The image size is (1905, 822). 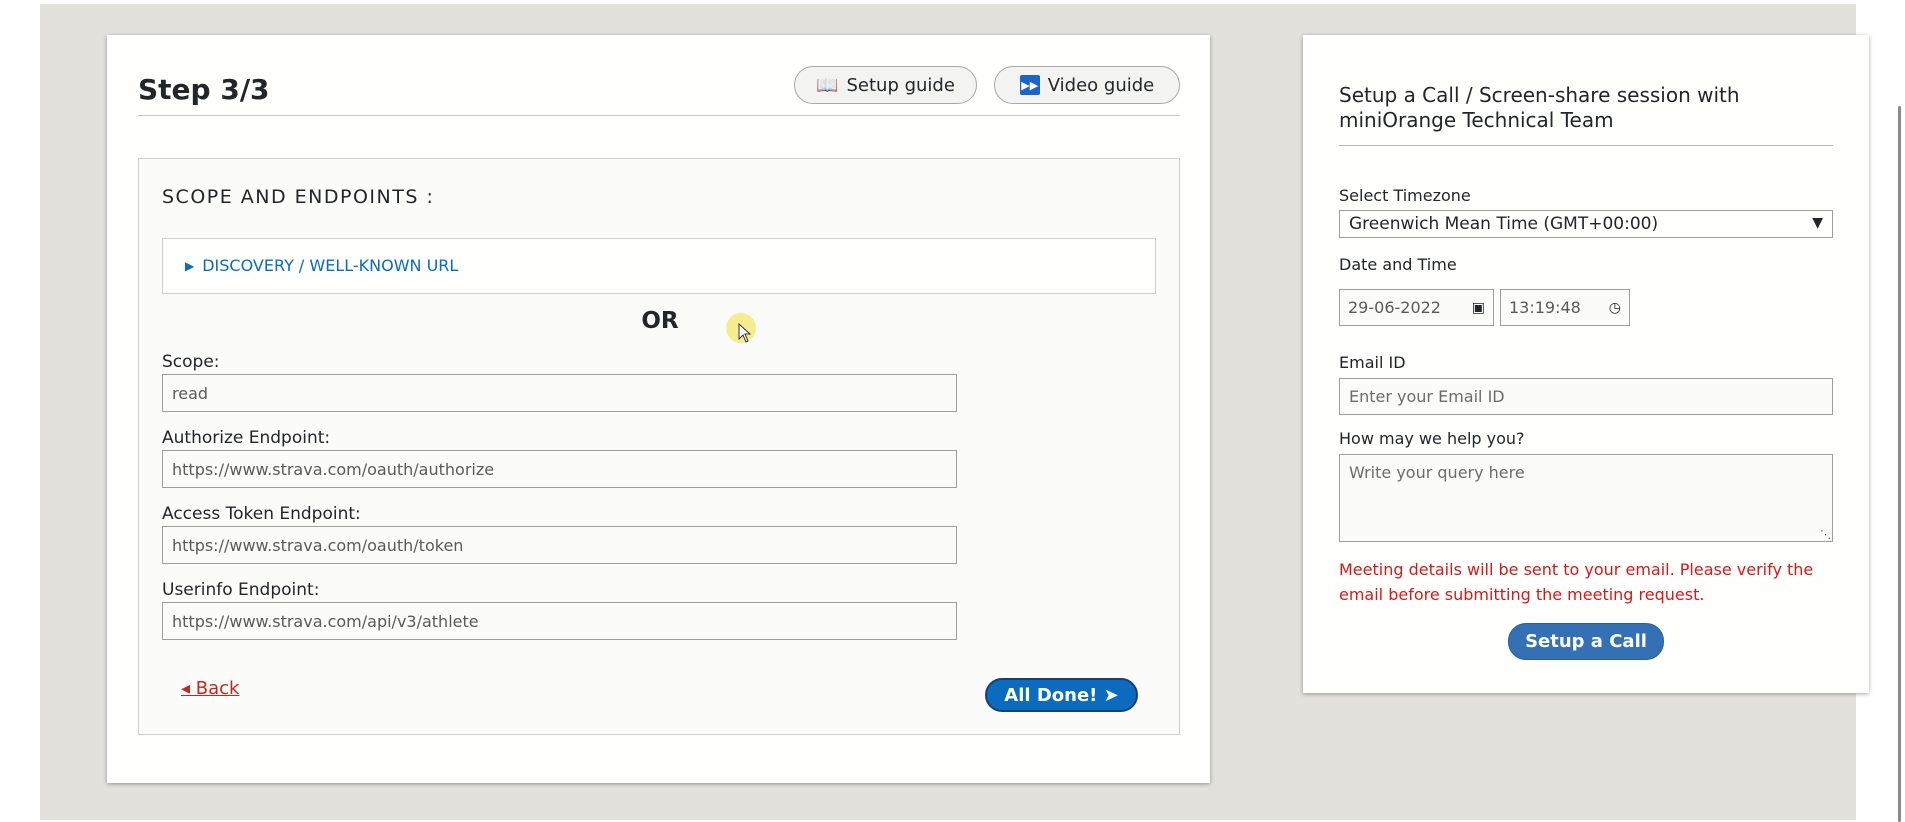 What do you see at coordinates (660, 321) in the screenshot?
I see `or-separator: OR` at bounding box center [660, 321].